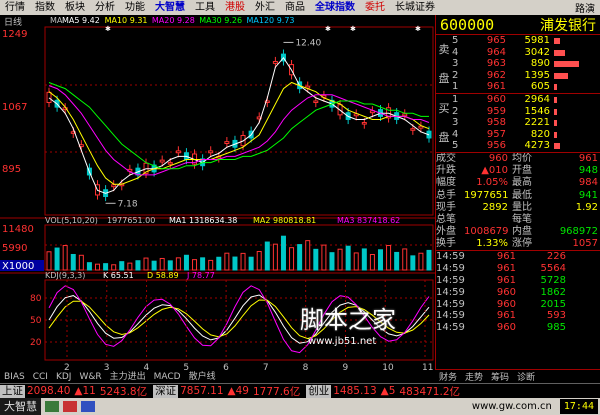 The height and width of the screenshot is (415, 600). I want to click on news-icon, so click(88, 406).